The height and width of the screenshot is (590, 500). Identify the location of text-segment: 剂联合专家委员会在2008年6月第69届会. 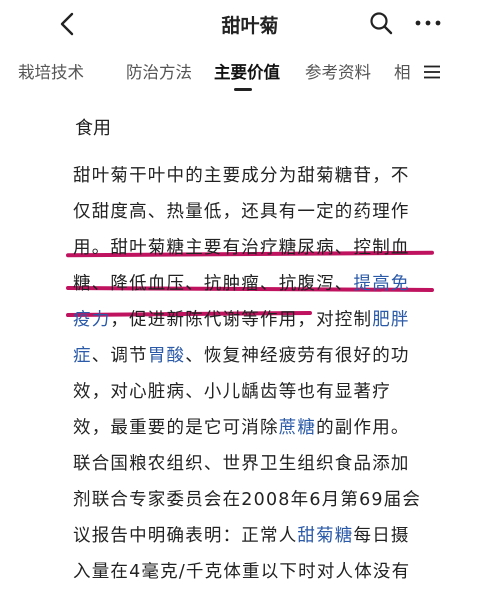
(247, 500).